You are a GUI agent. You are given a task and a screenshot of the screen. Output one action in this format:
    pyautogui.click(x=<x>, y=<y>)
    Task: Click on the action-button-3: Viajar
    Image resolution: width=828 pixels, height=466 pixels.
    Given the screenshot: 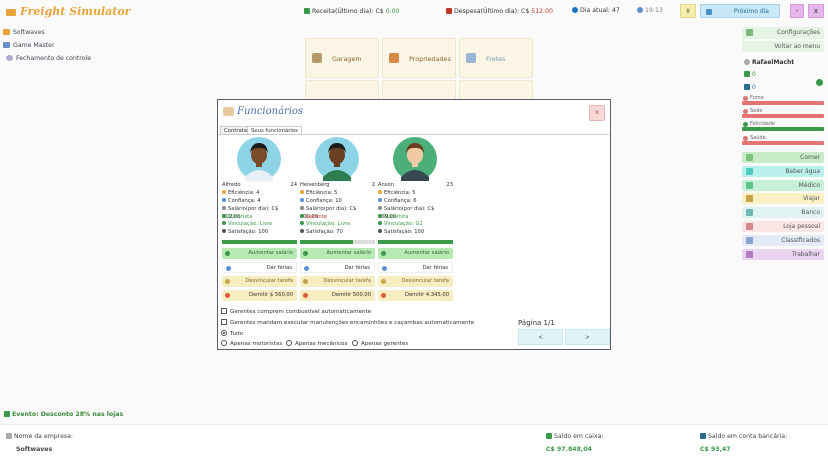 What is the action you would take?
    pyautogui.click(x=783, y=199)
    